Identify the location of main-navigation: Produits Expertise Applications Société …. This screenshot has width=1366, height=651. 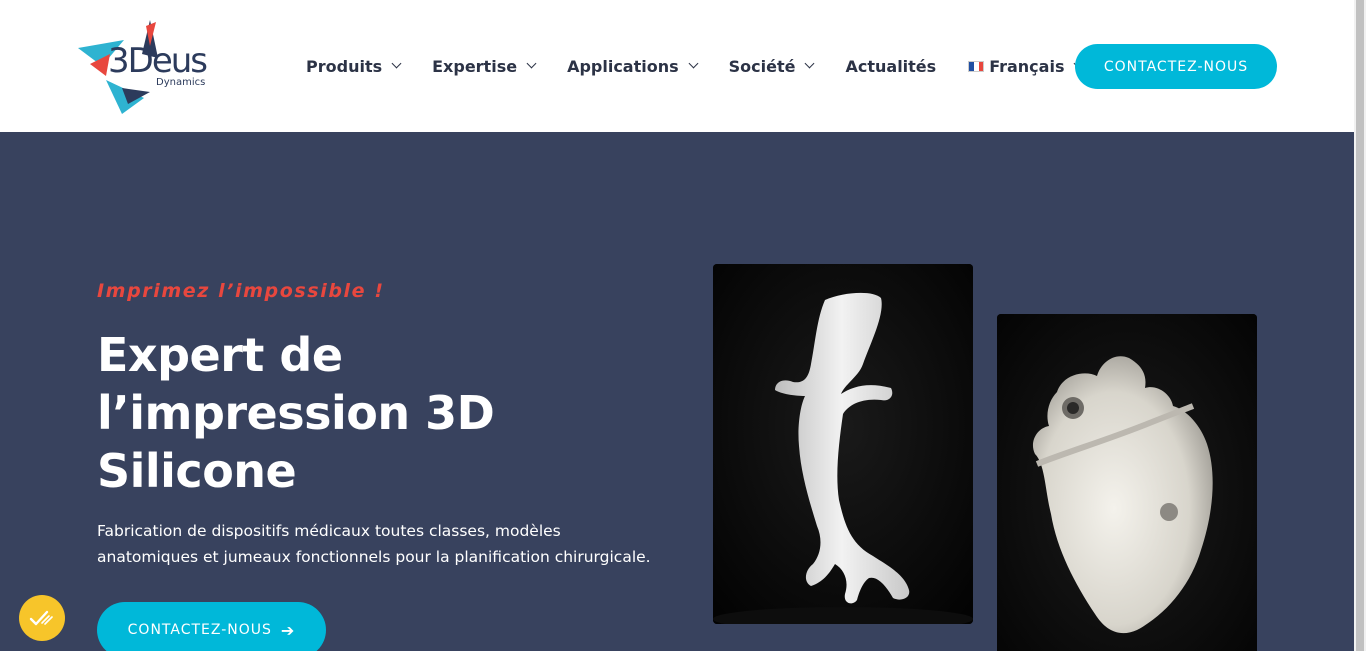
(694, 66).